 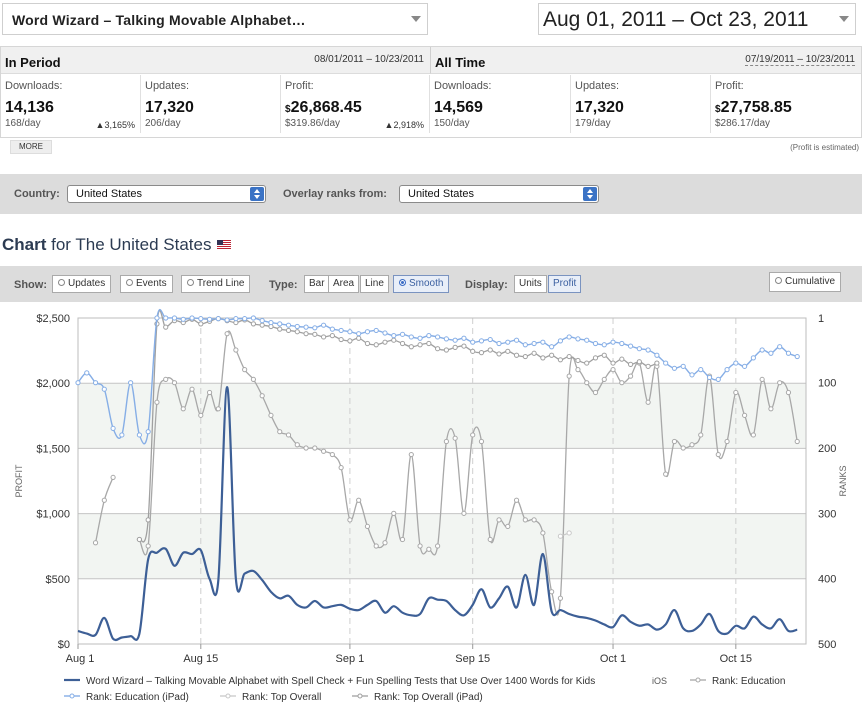 What do you see at coordinates (166, 194) in the screenshot?
I see `country-select: United States` at bounding box center [166, 194].